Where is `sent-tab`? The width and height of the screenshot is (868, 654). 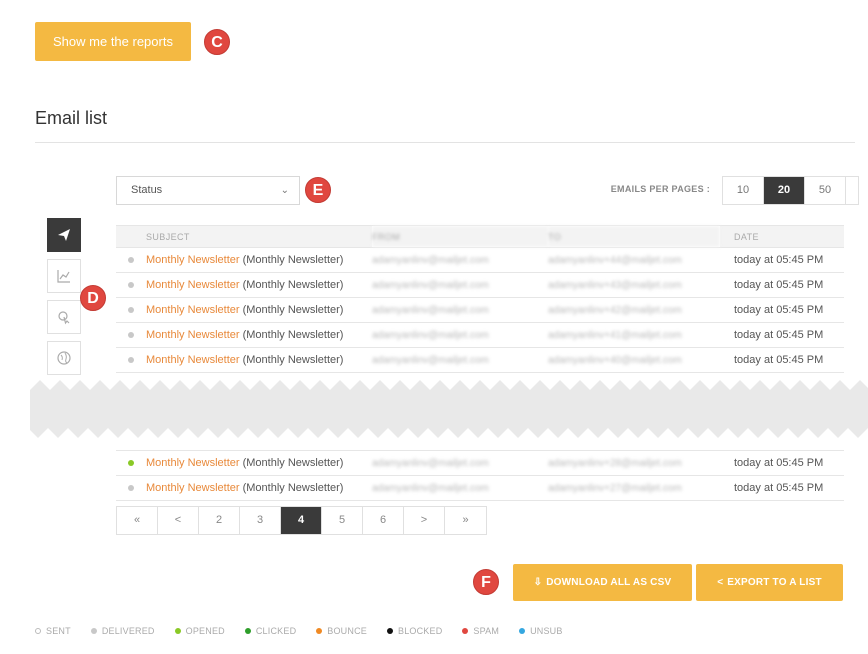
sent-tab is located at coordinates (64, 235).